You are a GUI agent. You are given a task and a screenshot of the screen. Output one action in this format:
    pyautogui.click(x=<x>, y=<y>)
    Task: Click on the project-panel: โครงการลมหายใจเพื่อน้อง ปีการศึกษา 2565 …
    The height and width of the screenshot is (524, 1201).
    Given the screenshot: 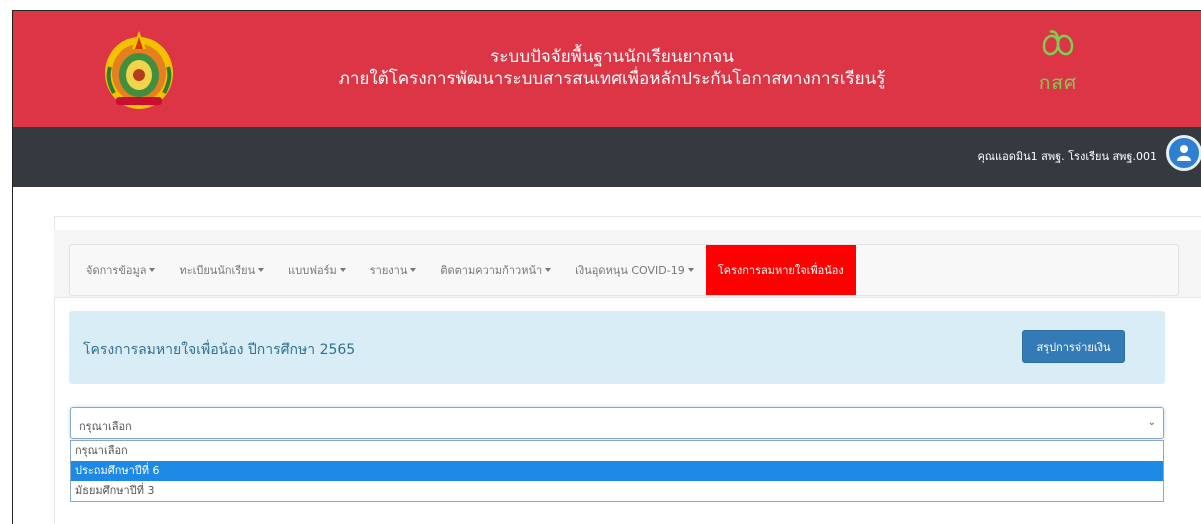 What is the action you would take?
    pyautogui.click(x=617, y=347)
    